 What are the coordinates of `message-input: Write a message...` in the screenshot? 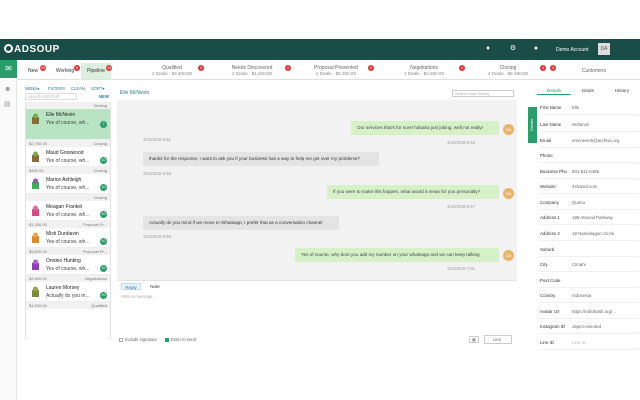 It's located at (138, 296).